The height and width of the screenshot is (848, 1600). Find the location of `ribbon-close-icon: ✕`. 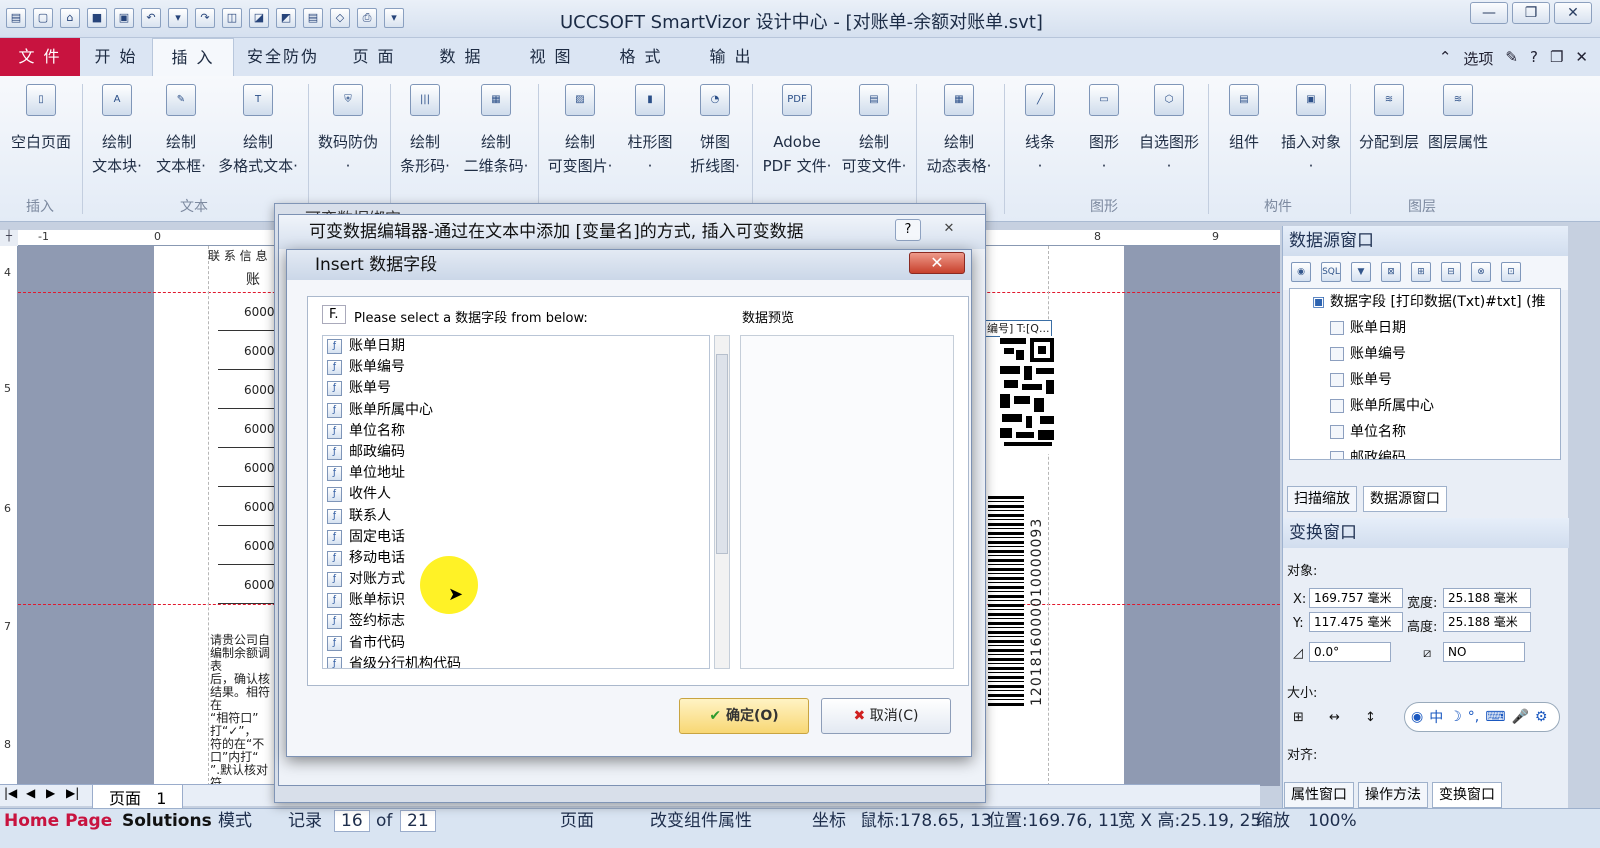

ribbon-close-icon: ✕ is located at coordinates (1581, 58).